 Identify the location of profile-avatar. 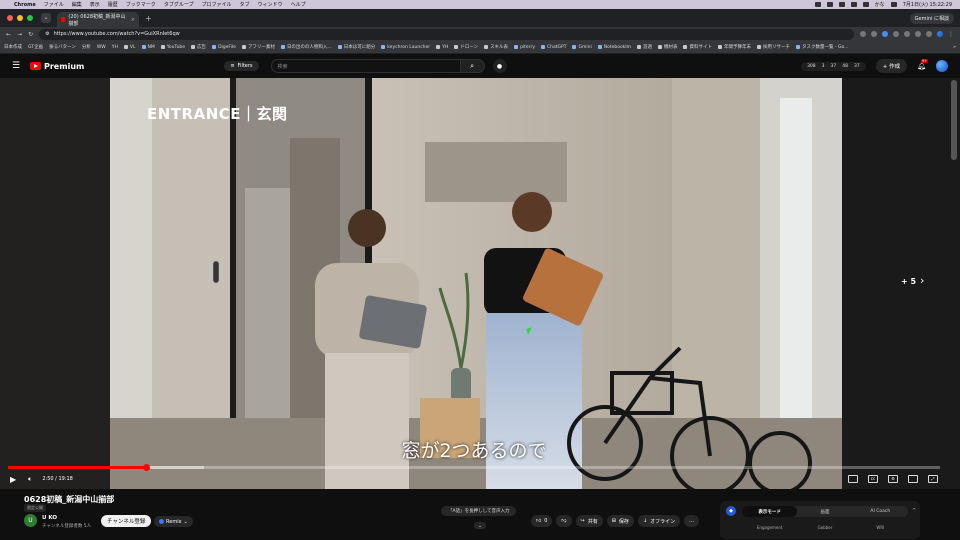
(940, 34).